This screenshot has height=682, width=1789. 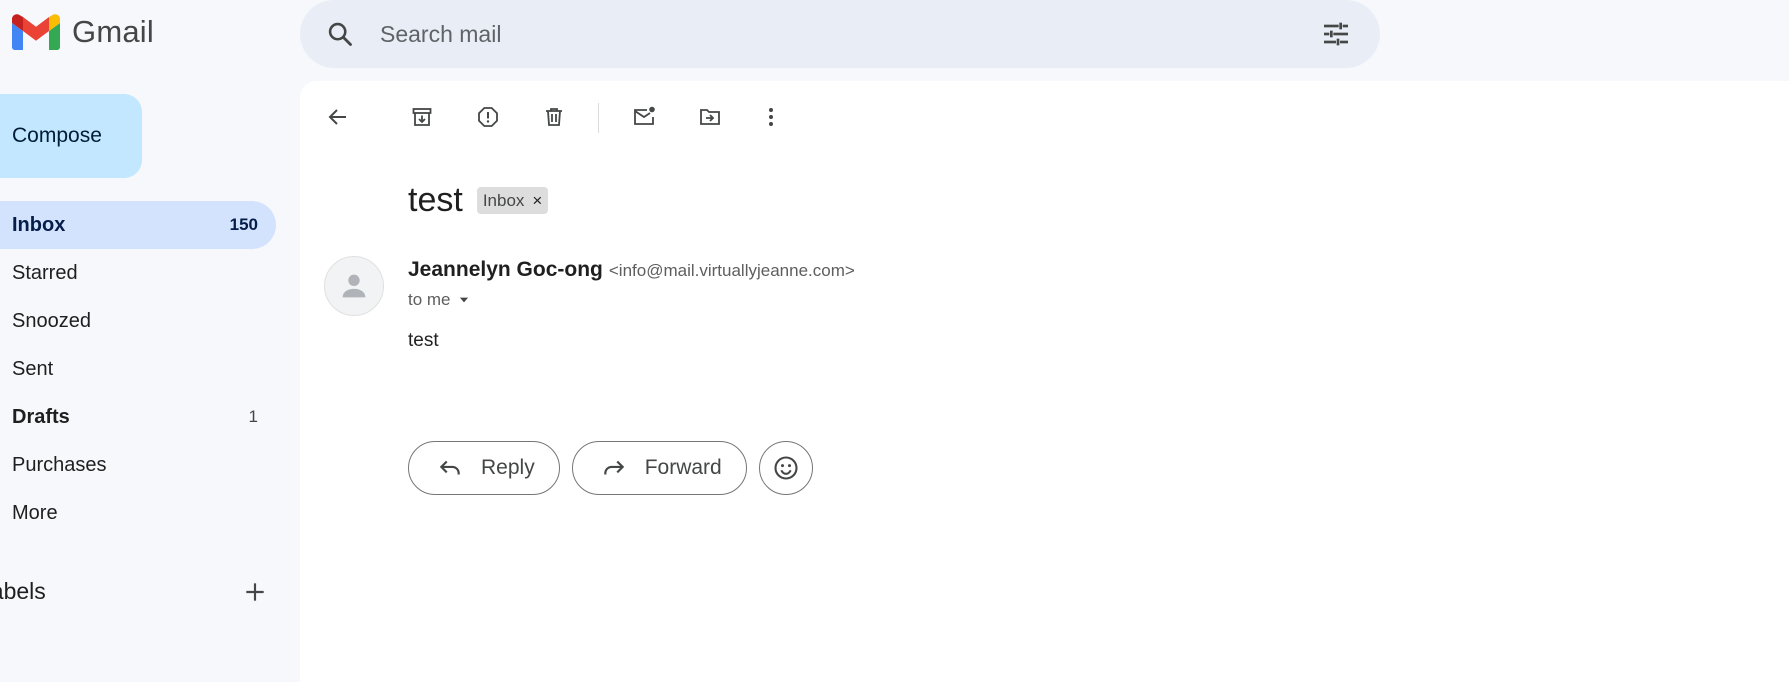 What do you see at coordinates (138, 513) in the screenshot?
I see `sidebar-item-more: More` at bounding box center [138, 513].